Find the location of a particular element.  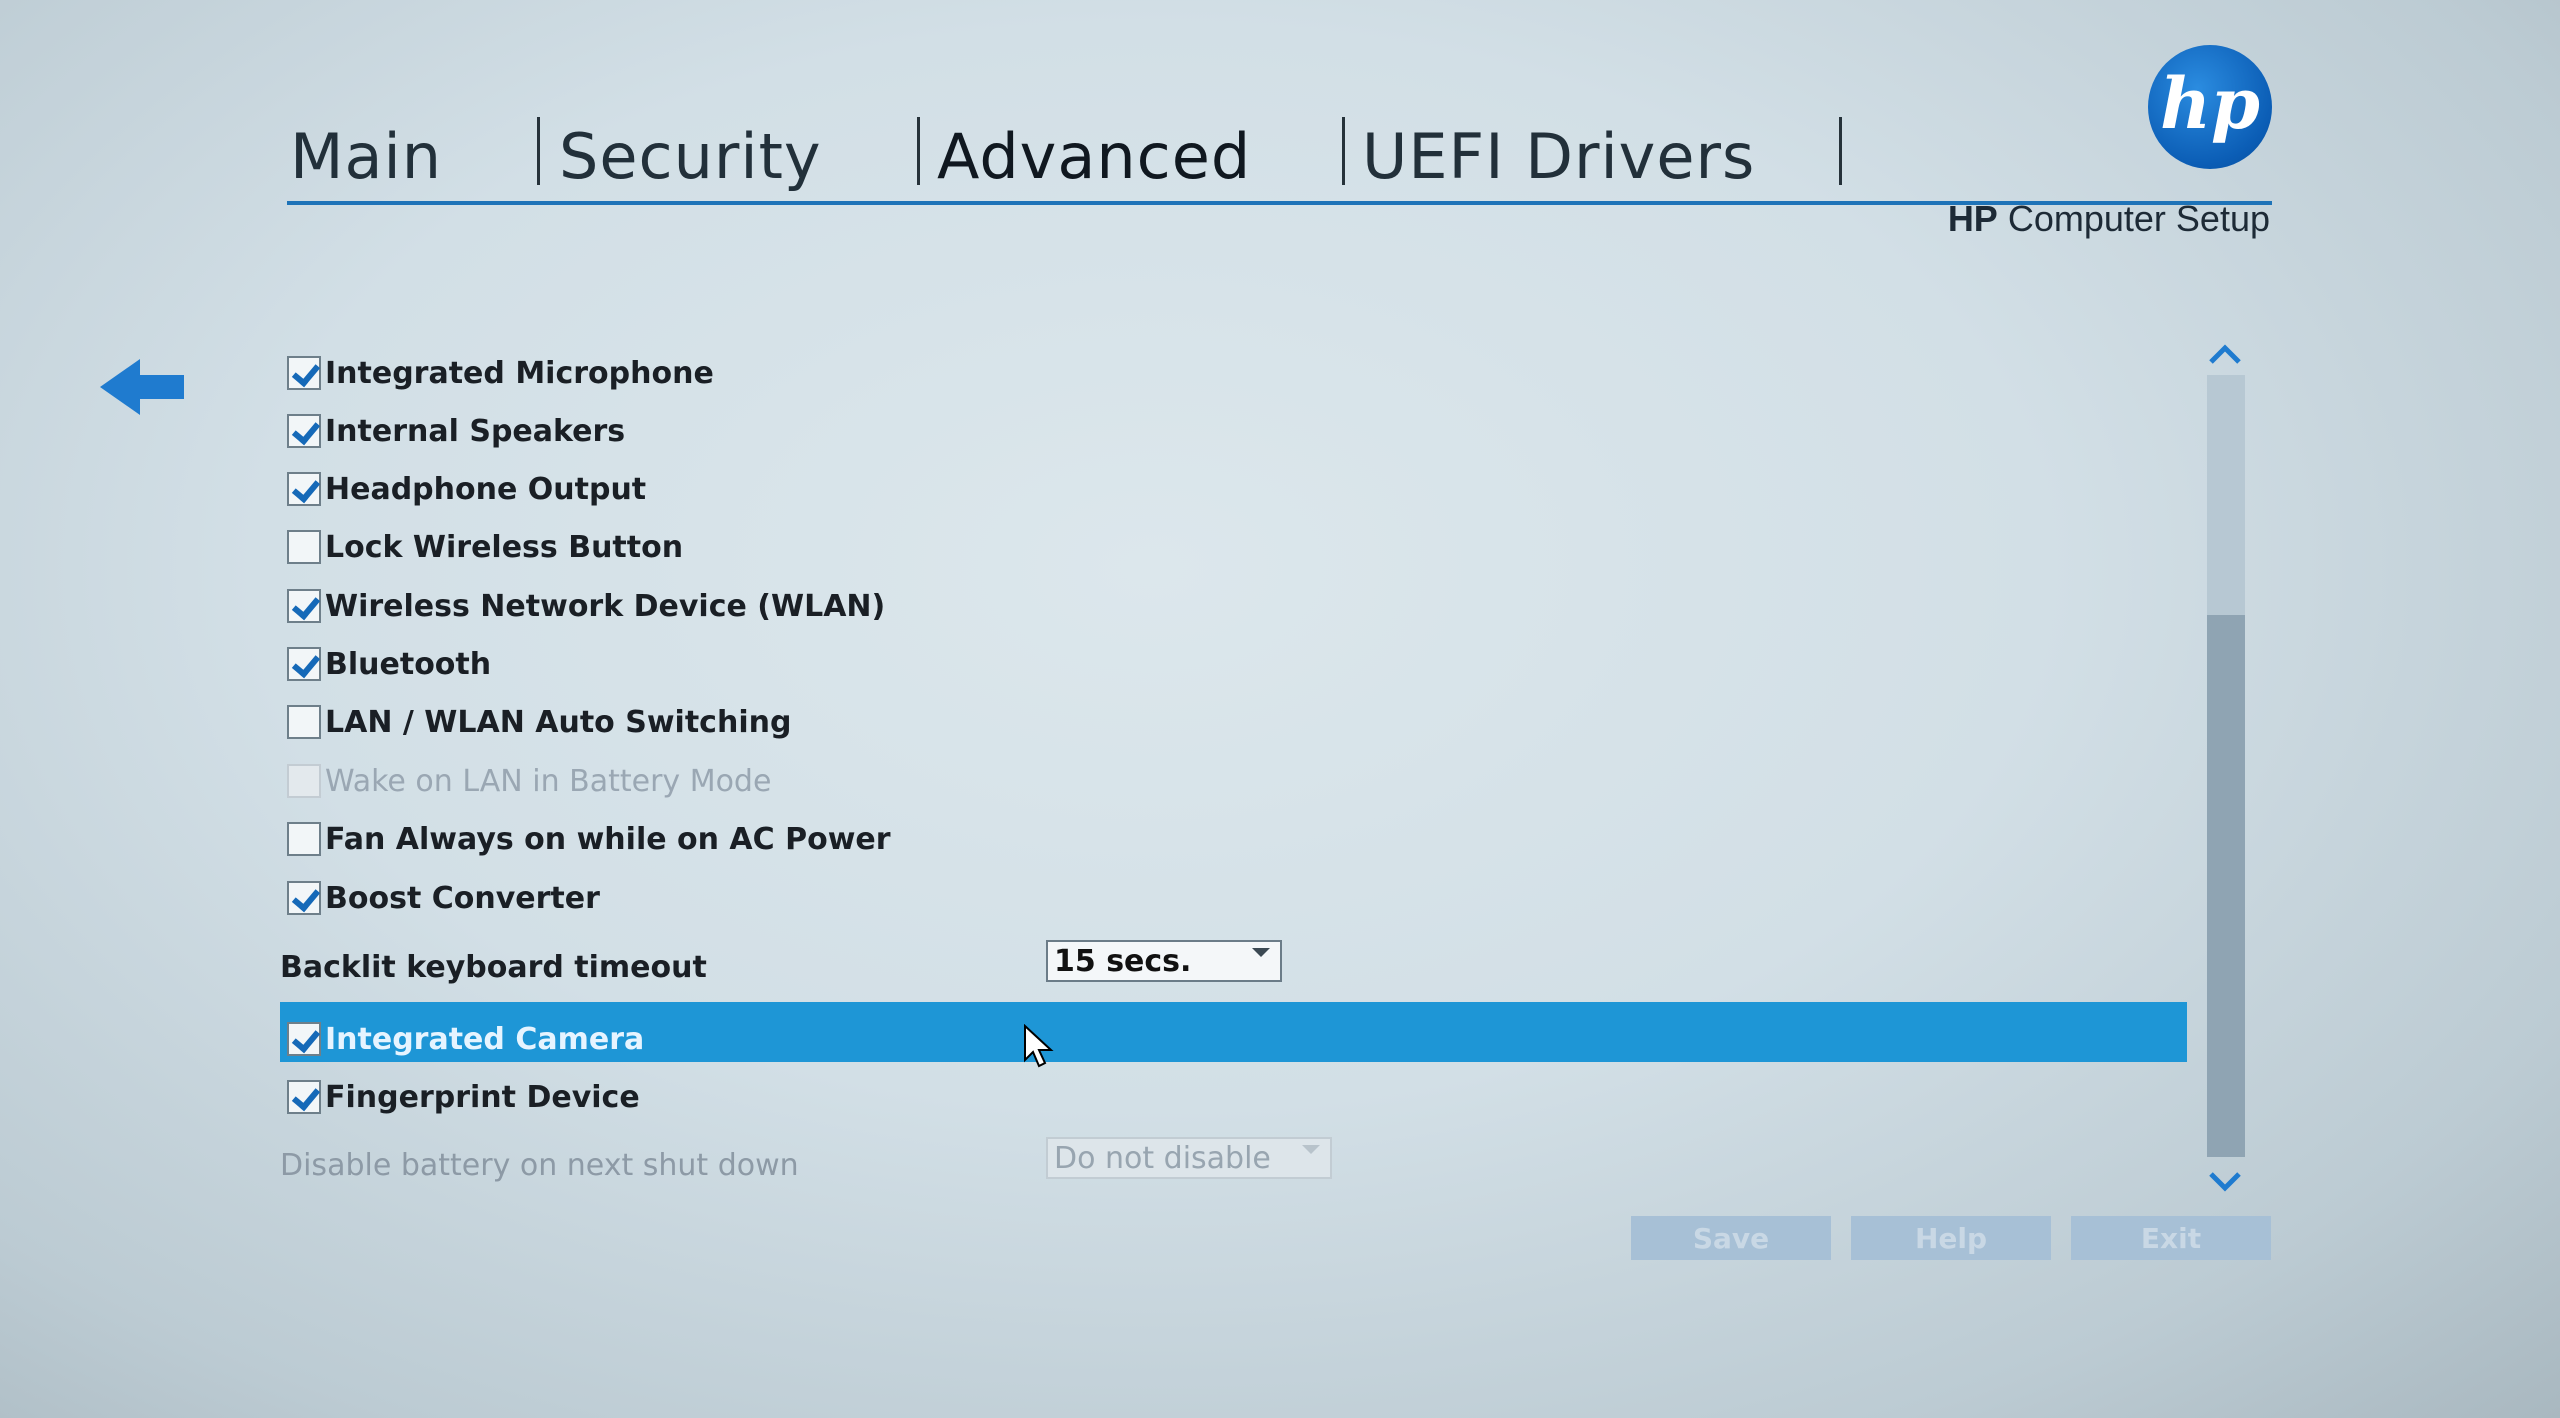

product-title: HP Computer Setup is located at coordinates (2109, 219).